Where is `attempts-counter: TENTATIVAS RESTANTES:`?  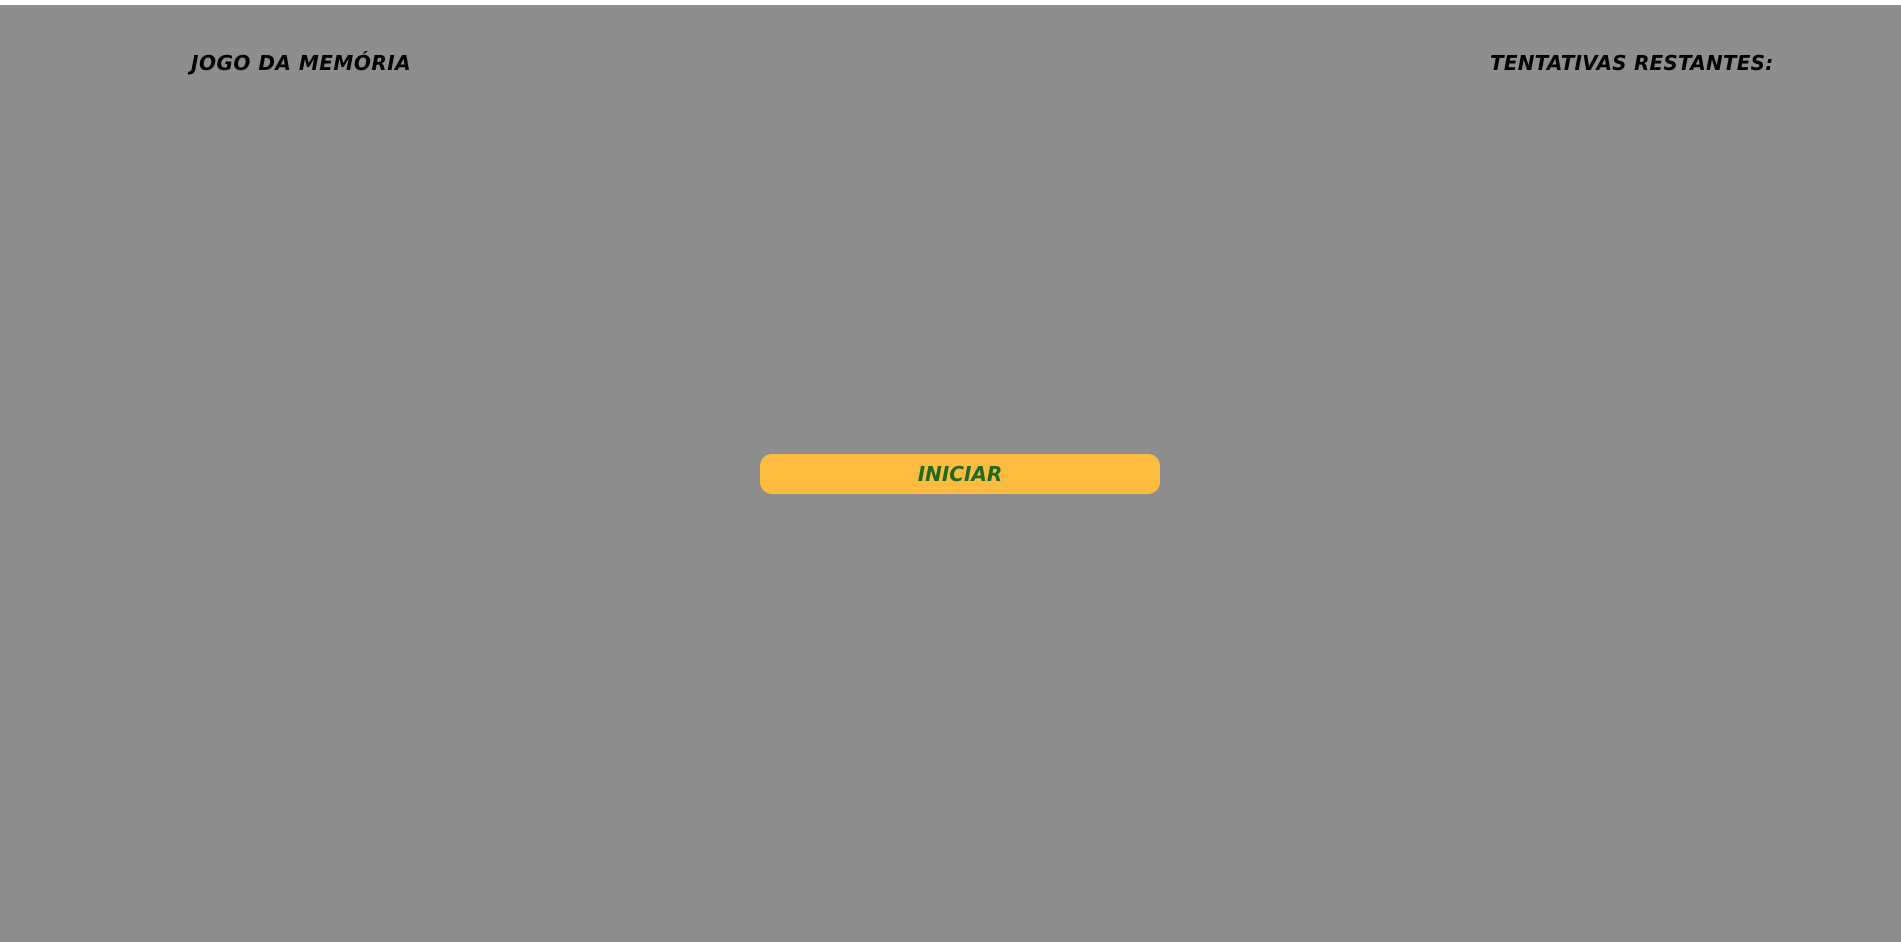 attempts-counter: TENTATIVAS RESTANTES: is located at coordinates (1634, 63).